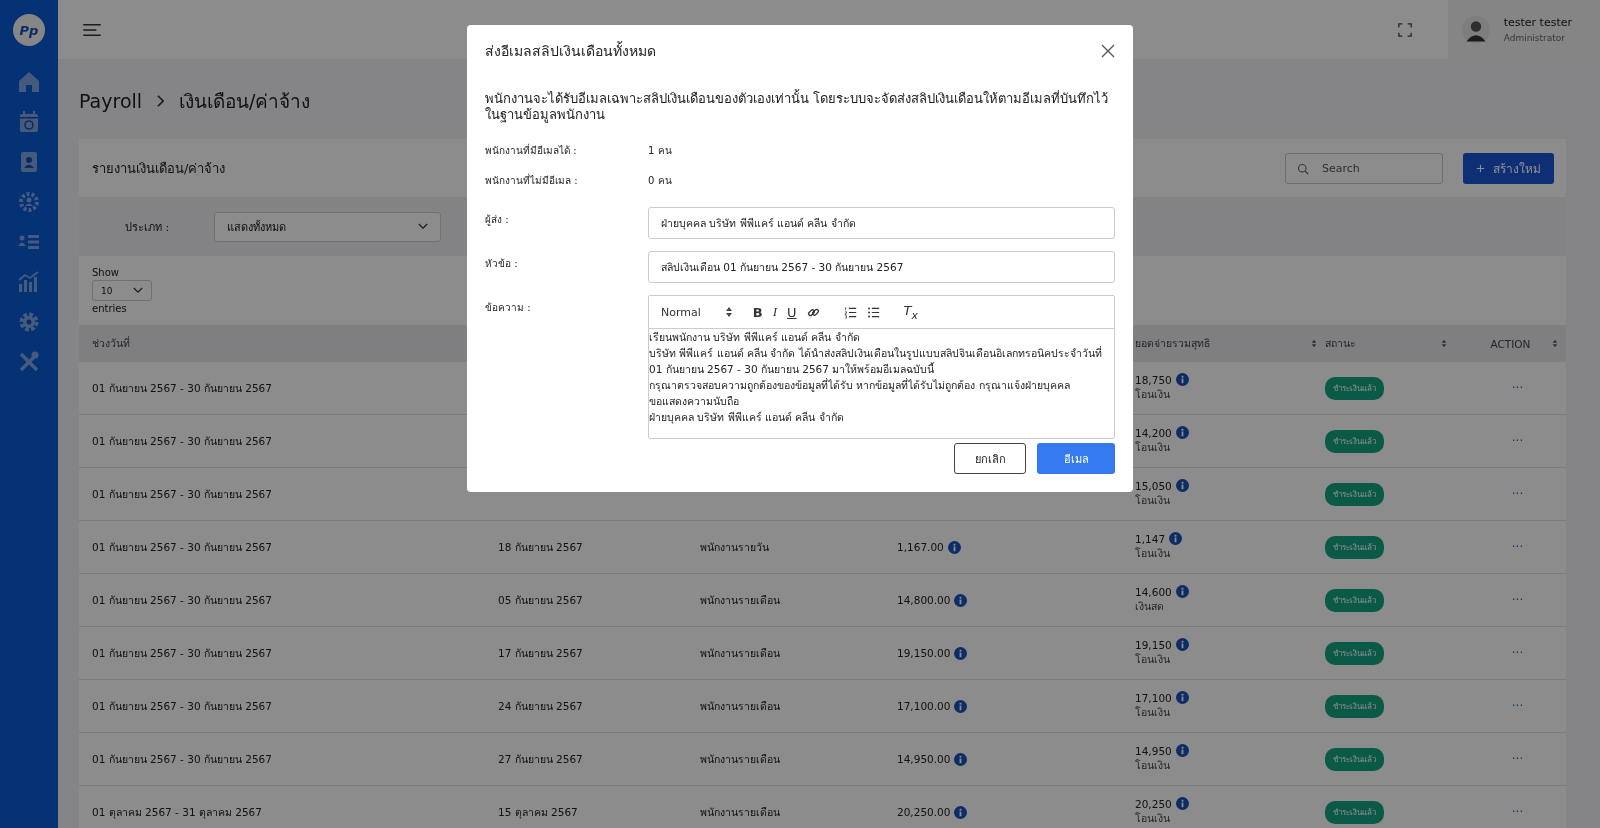 Image resolution: width=1600 pixels, height=828 pixels. Describe the element at coordinates (1108, 51) in the screenshot. I see `close-button` at that location.